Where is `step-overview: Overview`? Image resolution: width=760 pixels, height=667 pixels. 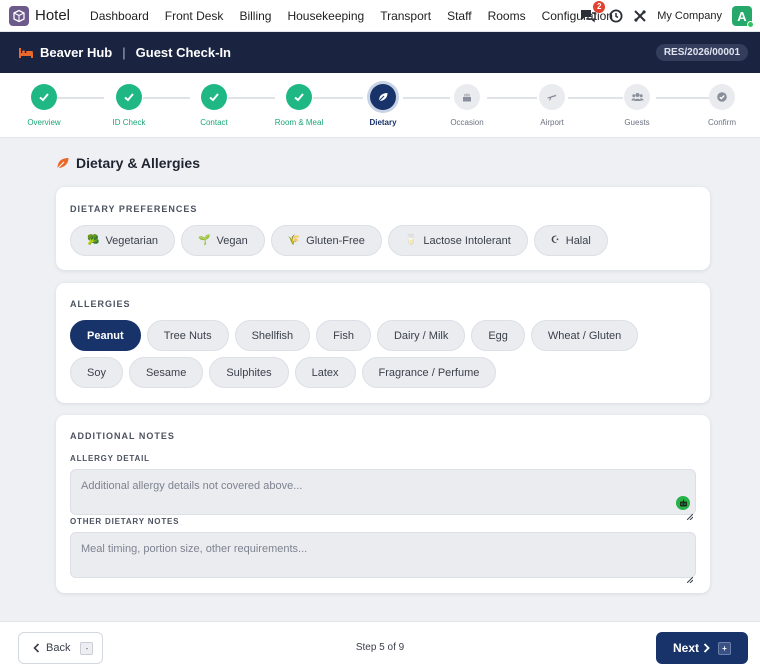 step-overview: Overview is located at coordinates (44, 105).